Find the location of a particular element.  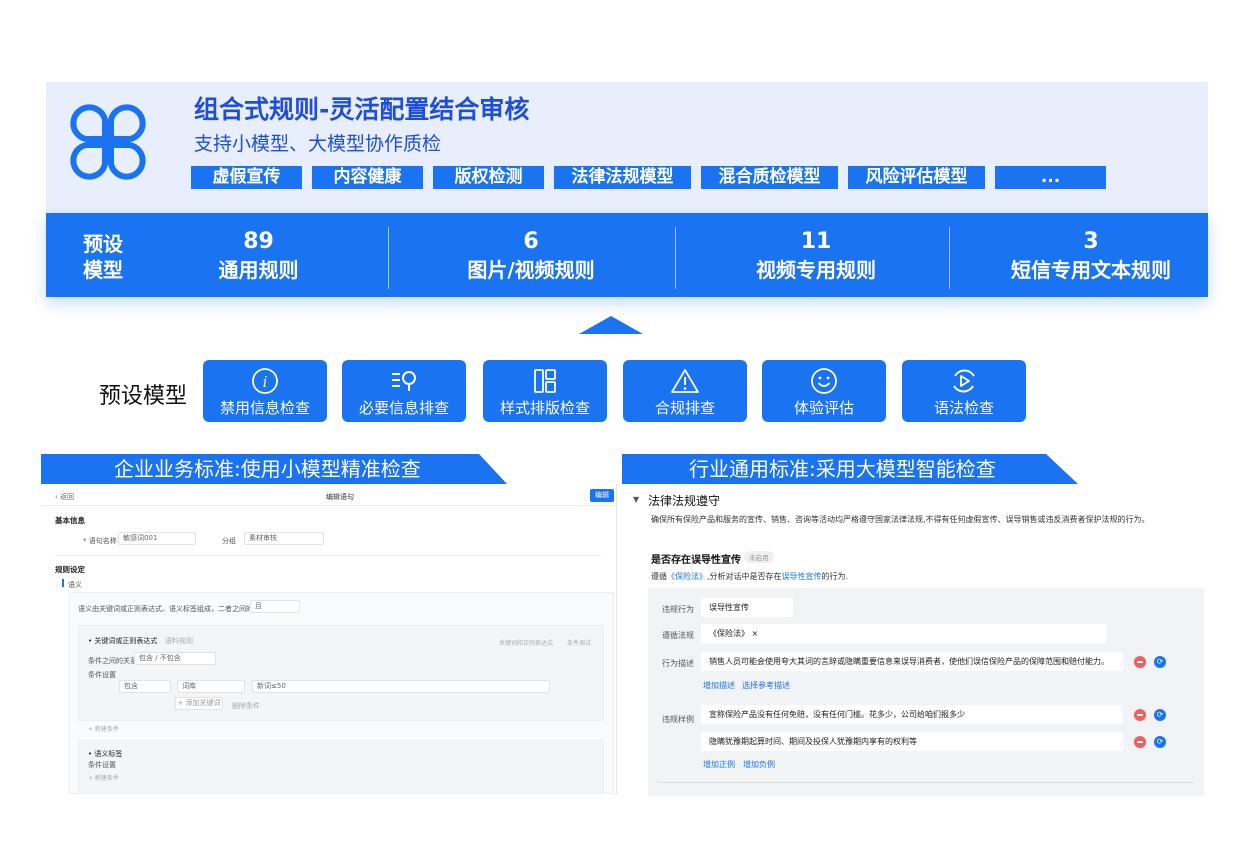

stat-value: 3 is located at coordinates (1091, 241).